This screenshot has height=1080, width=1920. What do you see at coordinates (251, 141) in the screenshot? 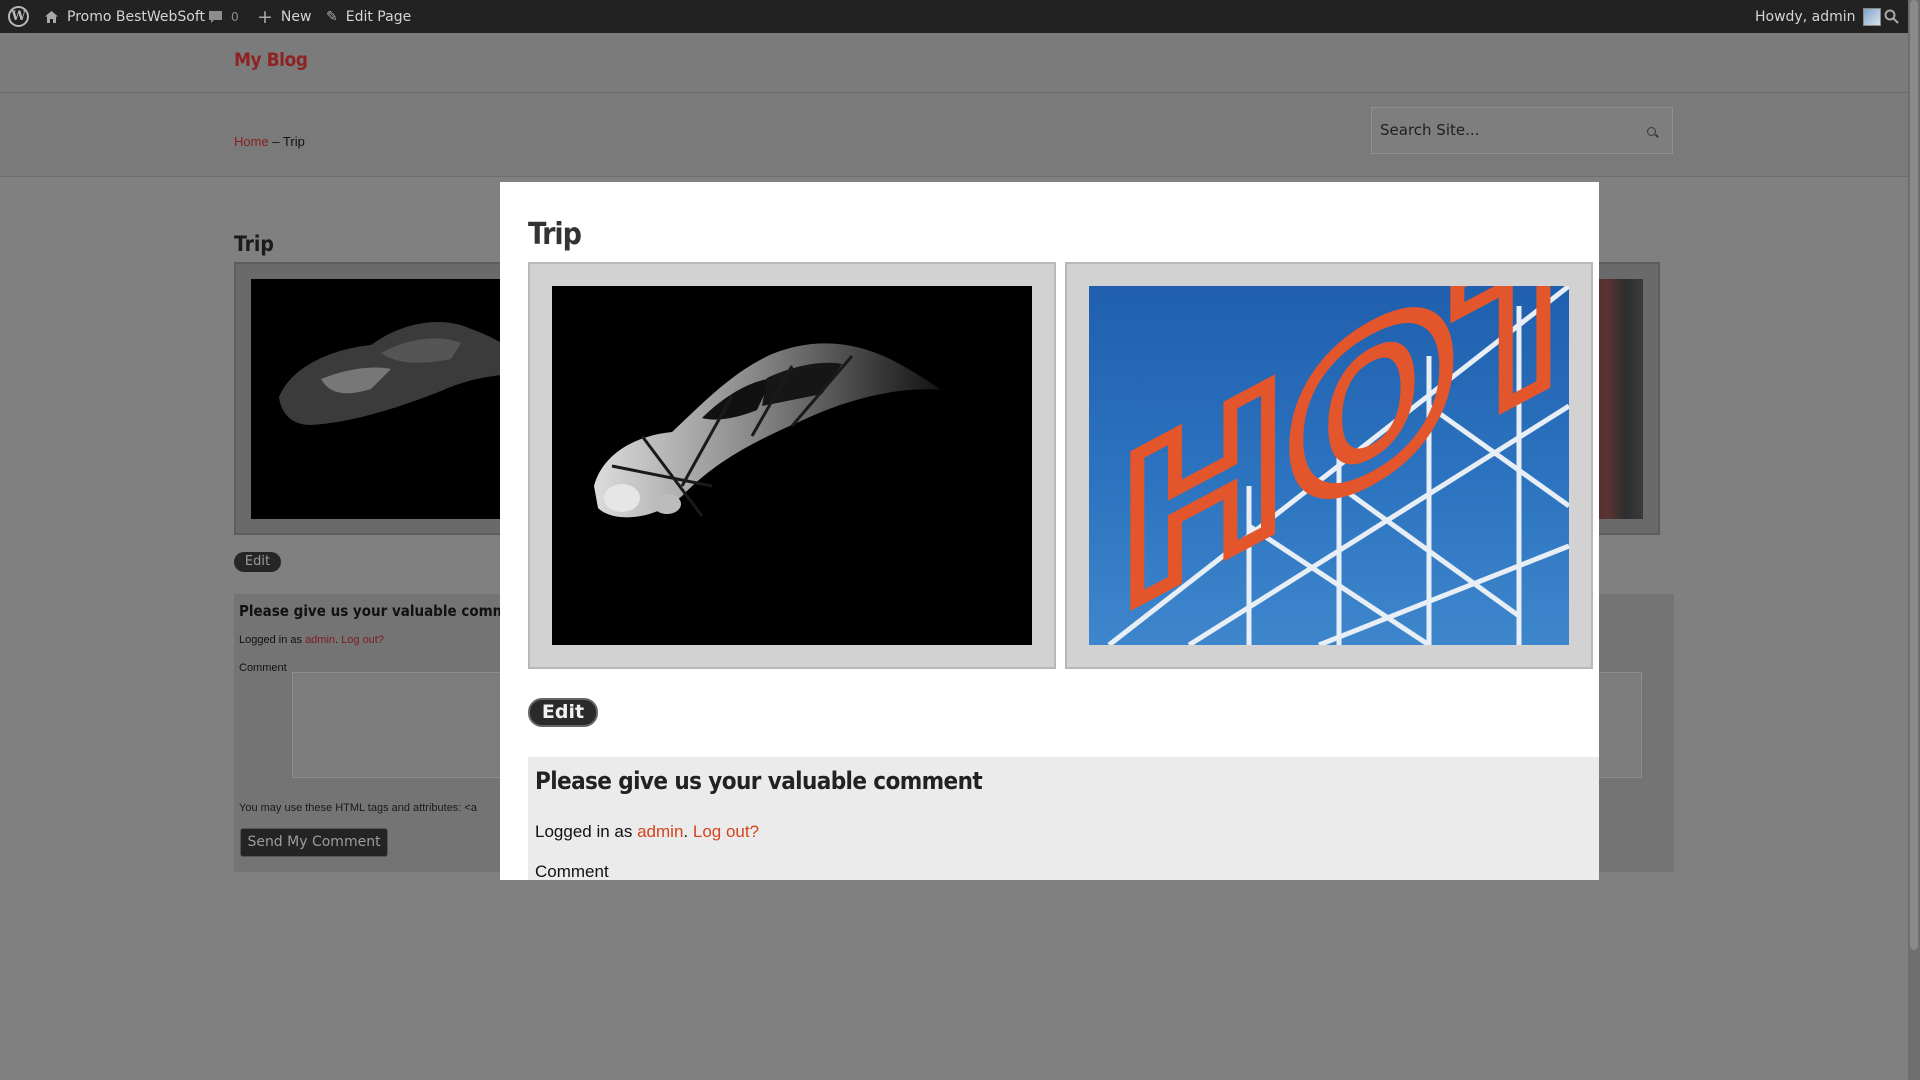
I see `breadcrumb-home-link: Home` at bounding box center [251, 141].